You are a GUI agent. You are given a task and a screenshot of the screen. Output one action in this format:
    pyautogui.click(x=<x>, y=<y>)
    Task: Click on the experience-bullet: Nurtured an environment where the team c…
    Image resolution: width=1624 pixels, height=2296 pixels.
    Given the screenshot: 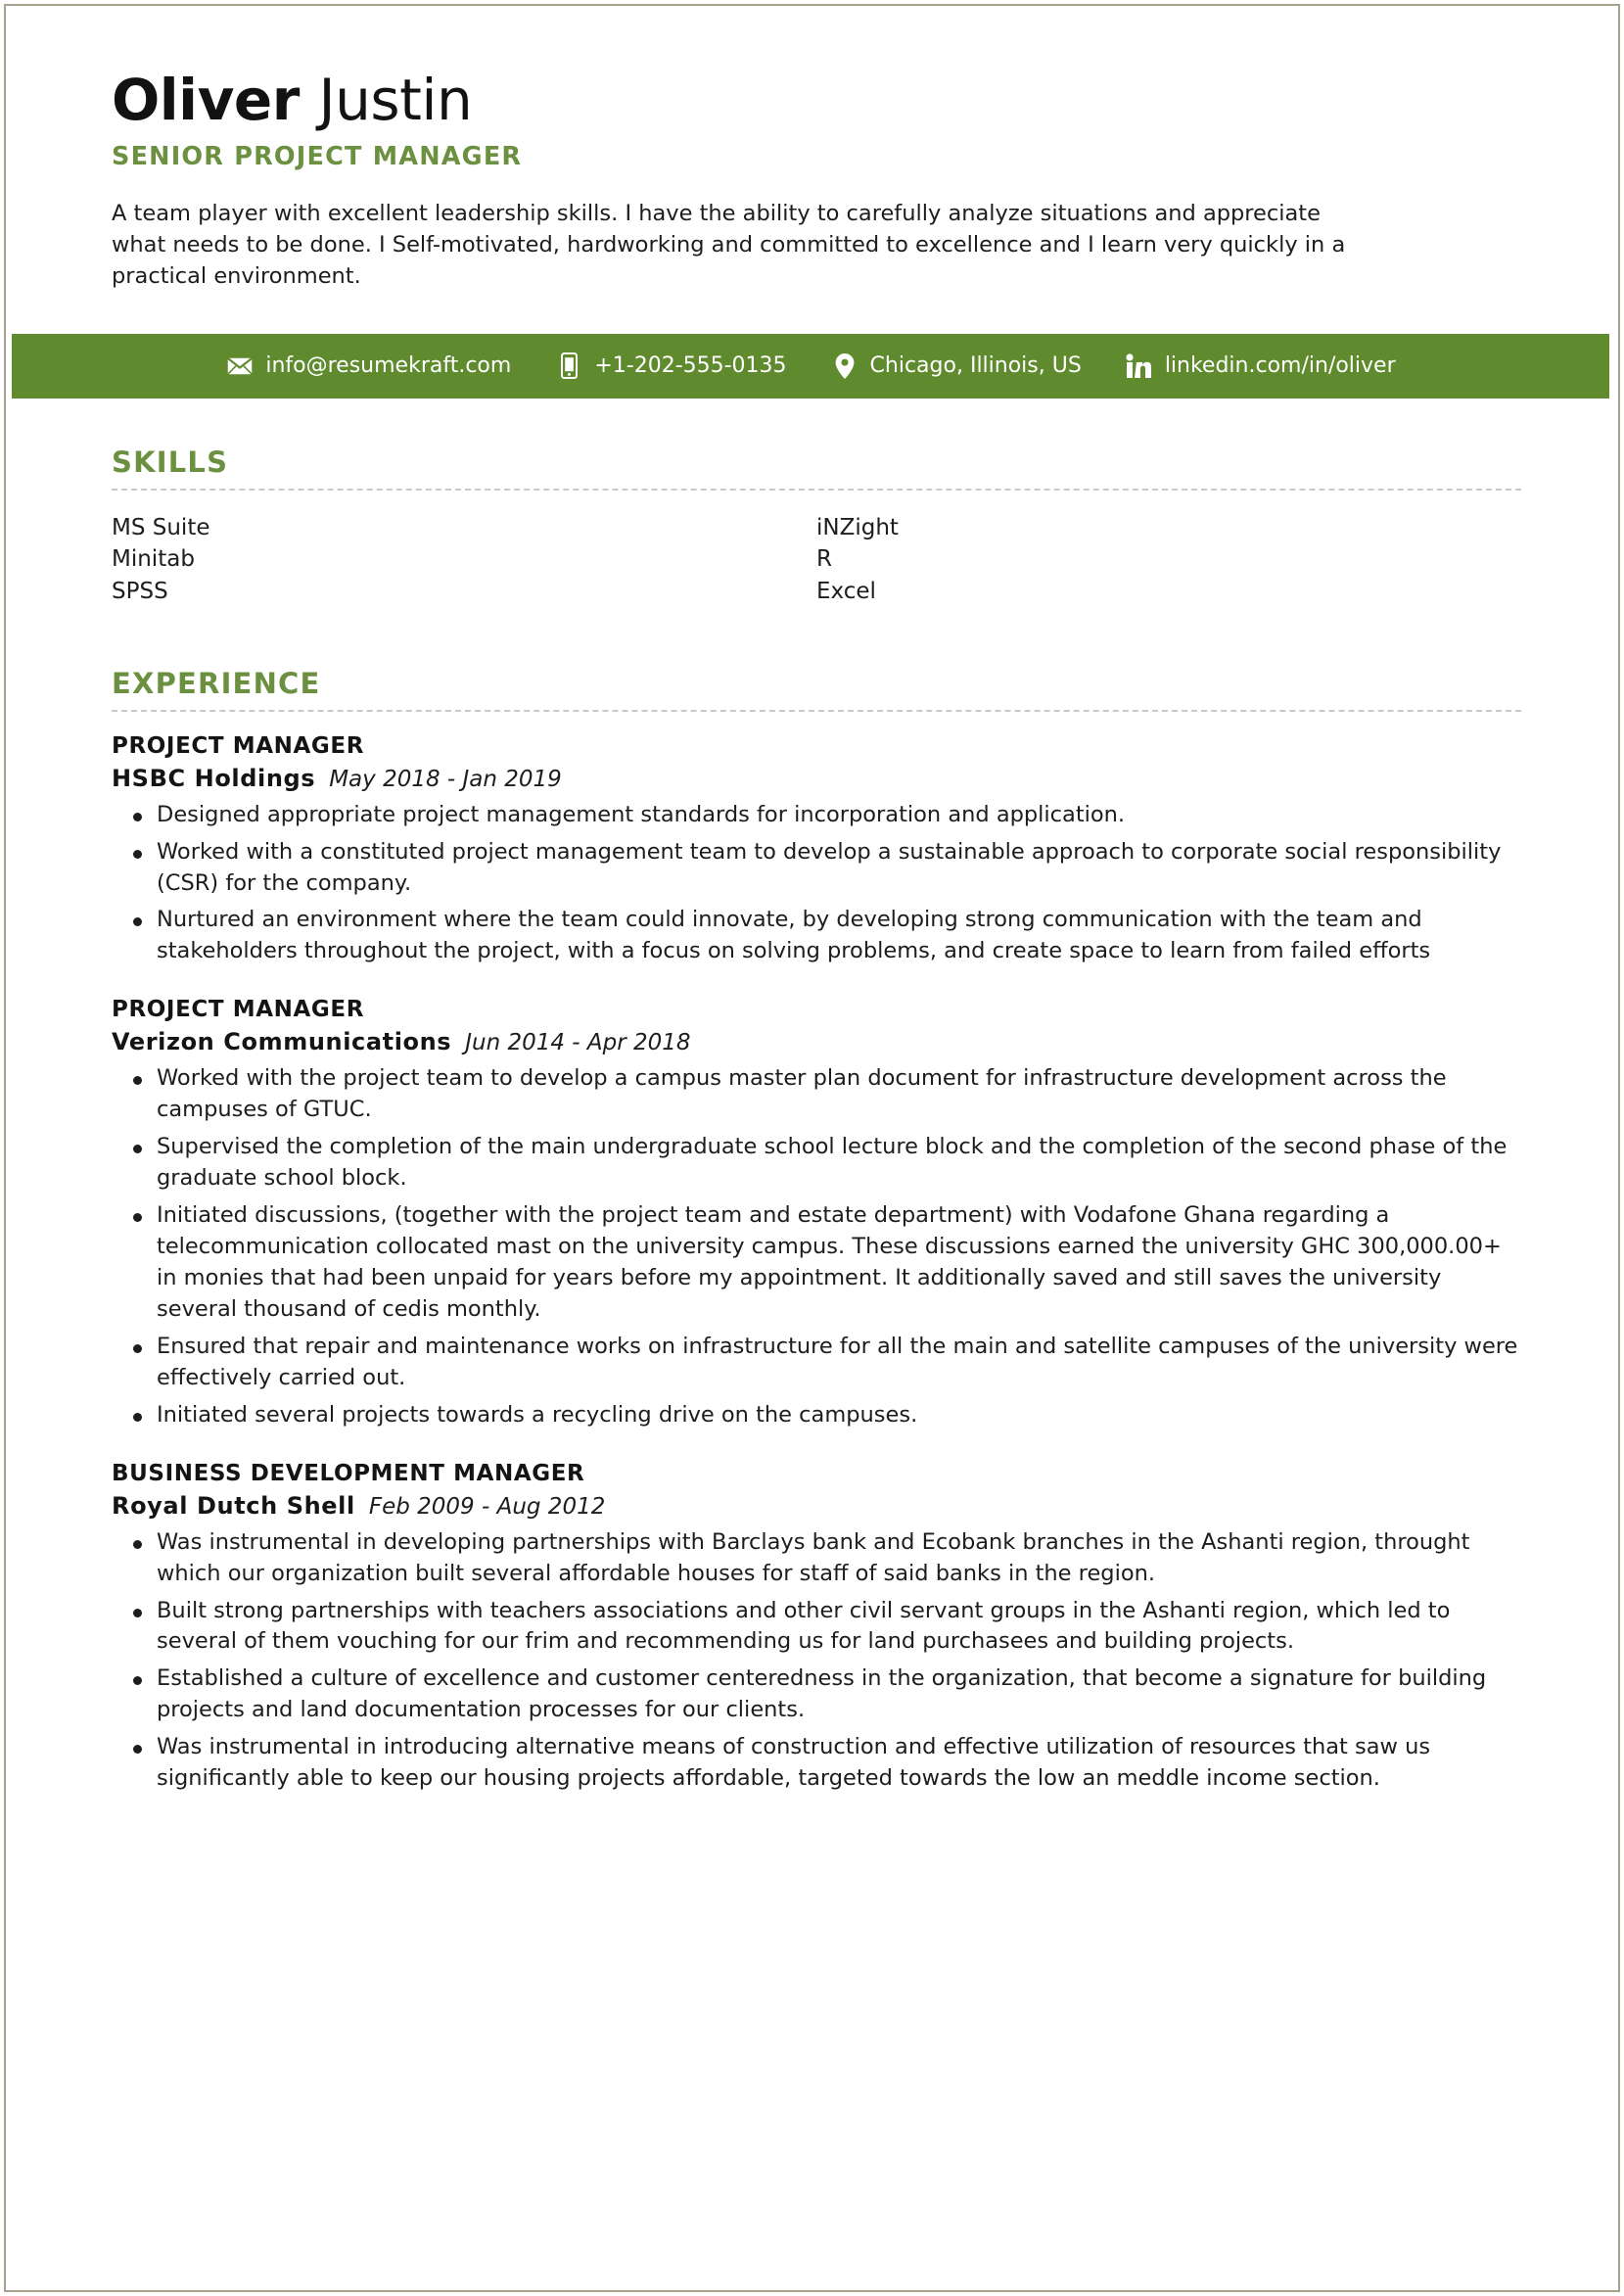 What is the action you would take?
    pyautogui.click(x=816, y=936)
    